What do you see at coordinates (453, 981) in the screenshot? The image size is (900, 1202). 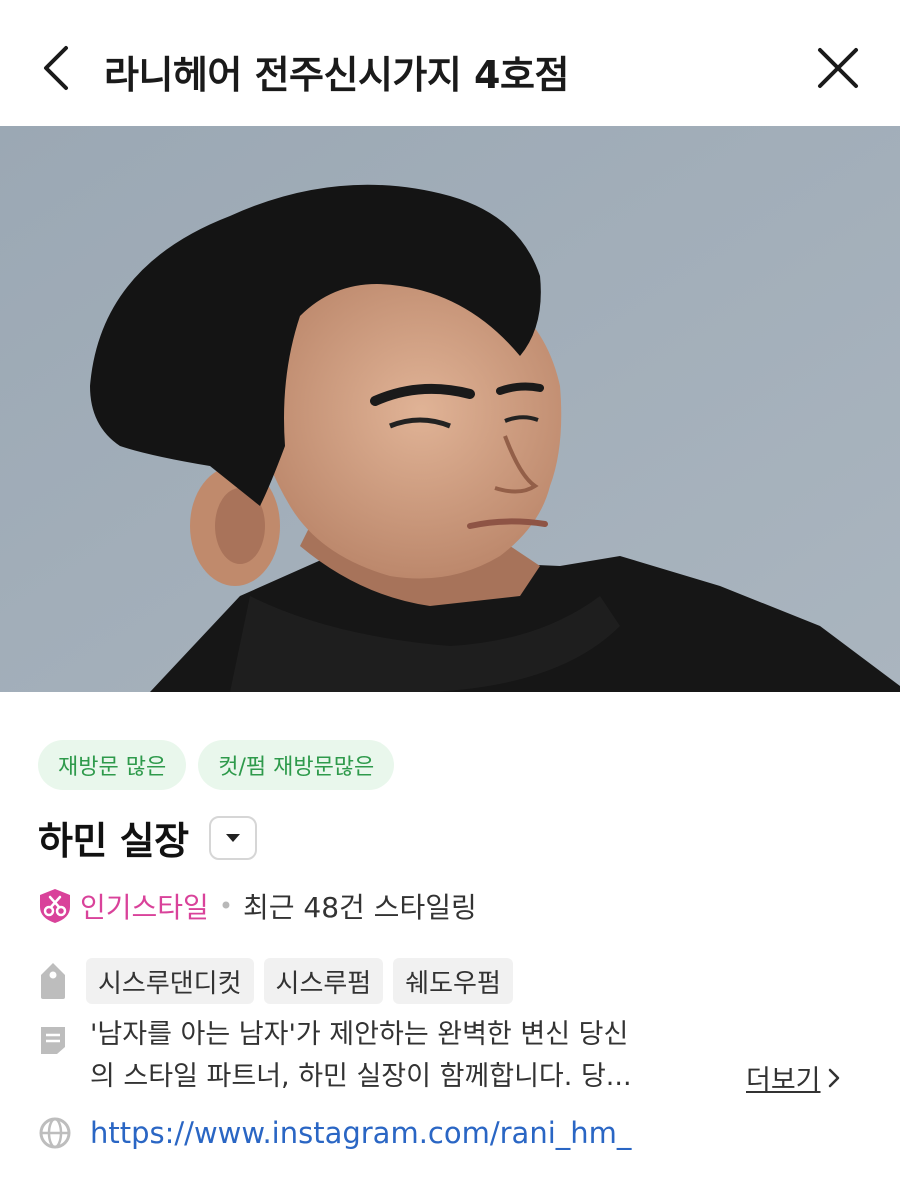 I see `style-tag: 쉐도우펌` at bounding box center [453, 981].